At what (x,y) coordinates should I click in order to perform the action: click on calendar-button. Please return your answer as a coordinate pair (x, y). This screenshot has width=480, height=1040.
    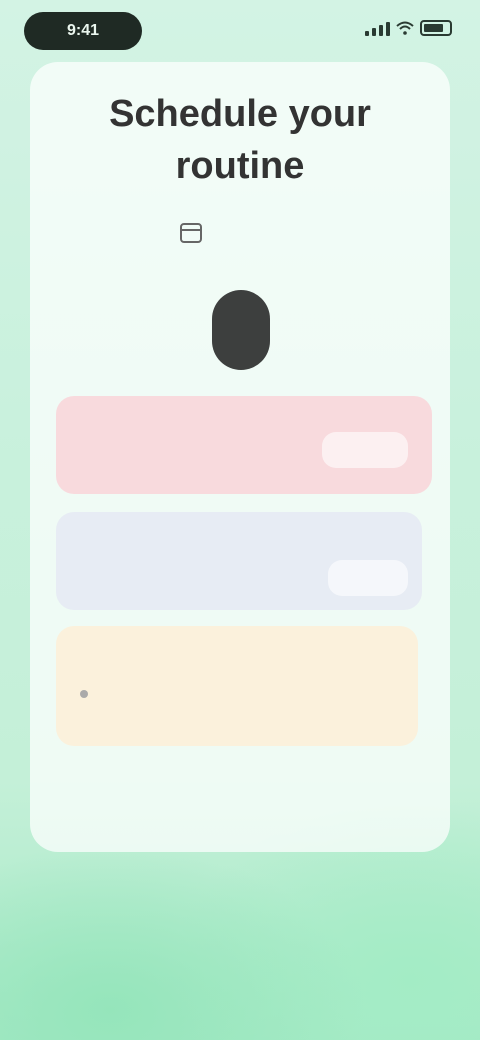
    Looking at the image, I should click on (195, 233).